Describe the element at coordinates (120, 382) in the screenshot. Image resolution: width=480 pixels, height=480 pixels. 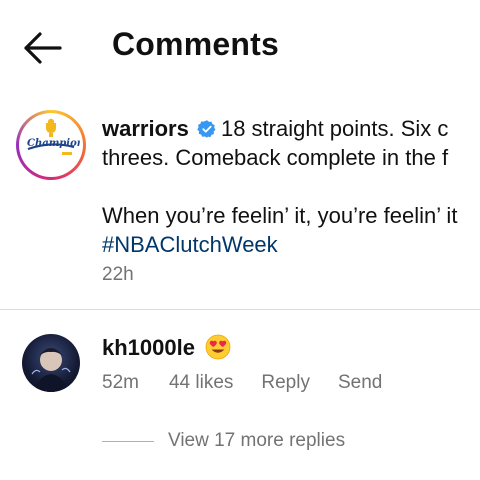
I see `comment-timestamp: 52m` at that location.